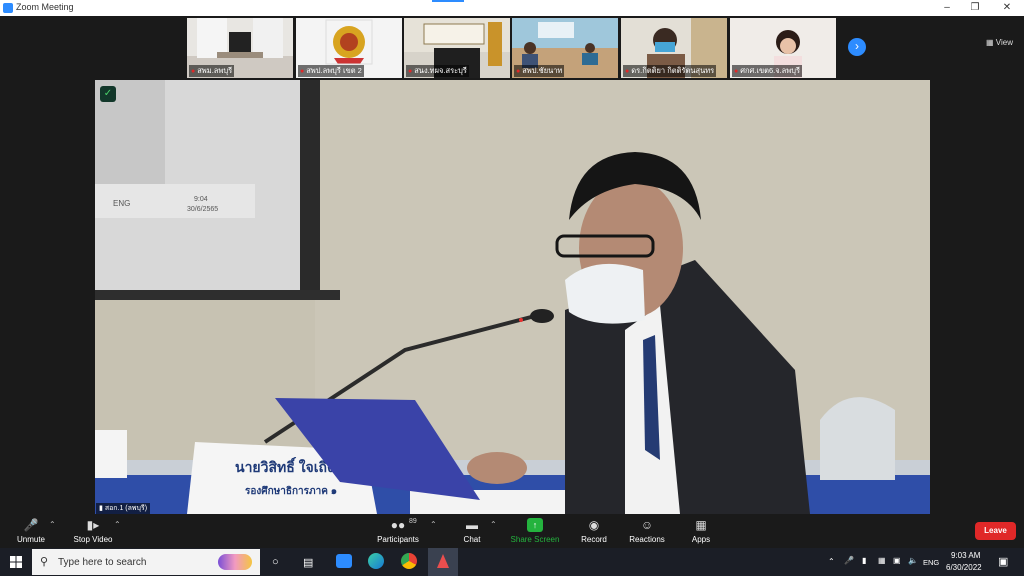  What do you see at coordinates (275, 562) in the screenshot?
I see `cortana-icon: ○` at bounding box center [275, 562].